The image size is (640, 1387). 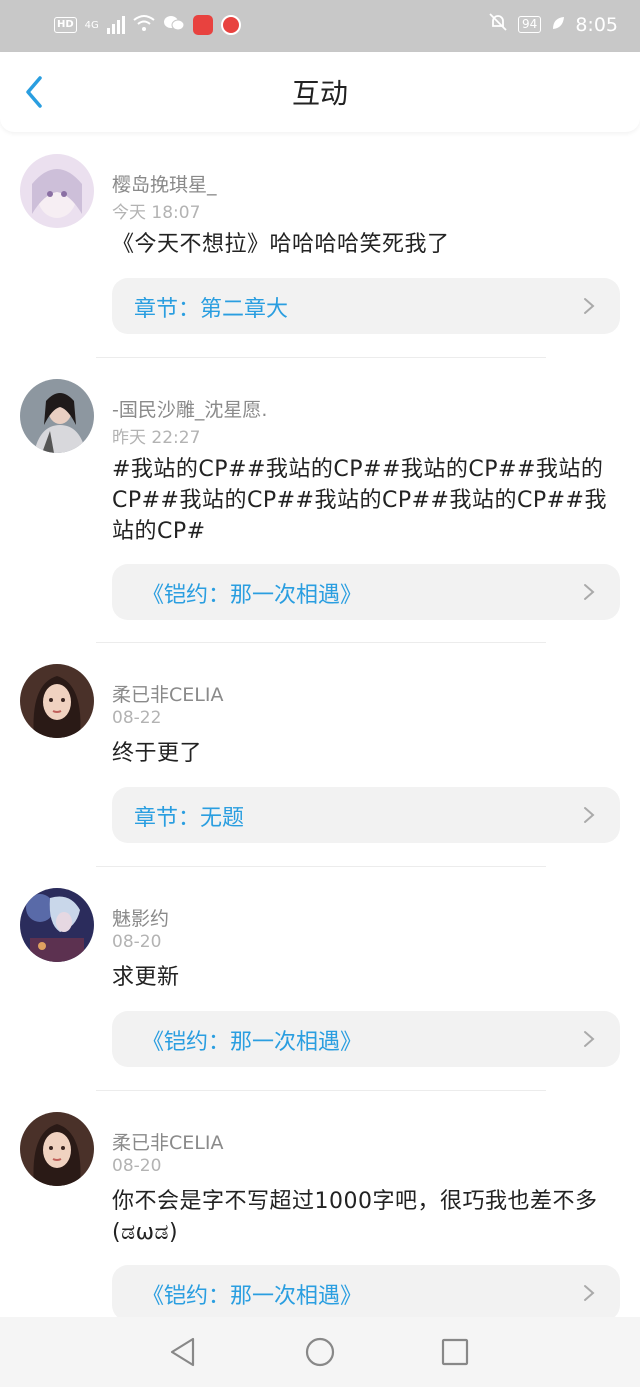 I want to click on source-link-label: 章节：无题, so click(x=189, y=818).